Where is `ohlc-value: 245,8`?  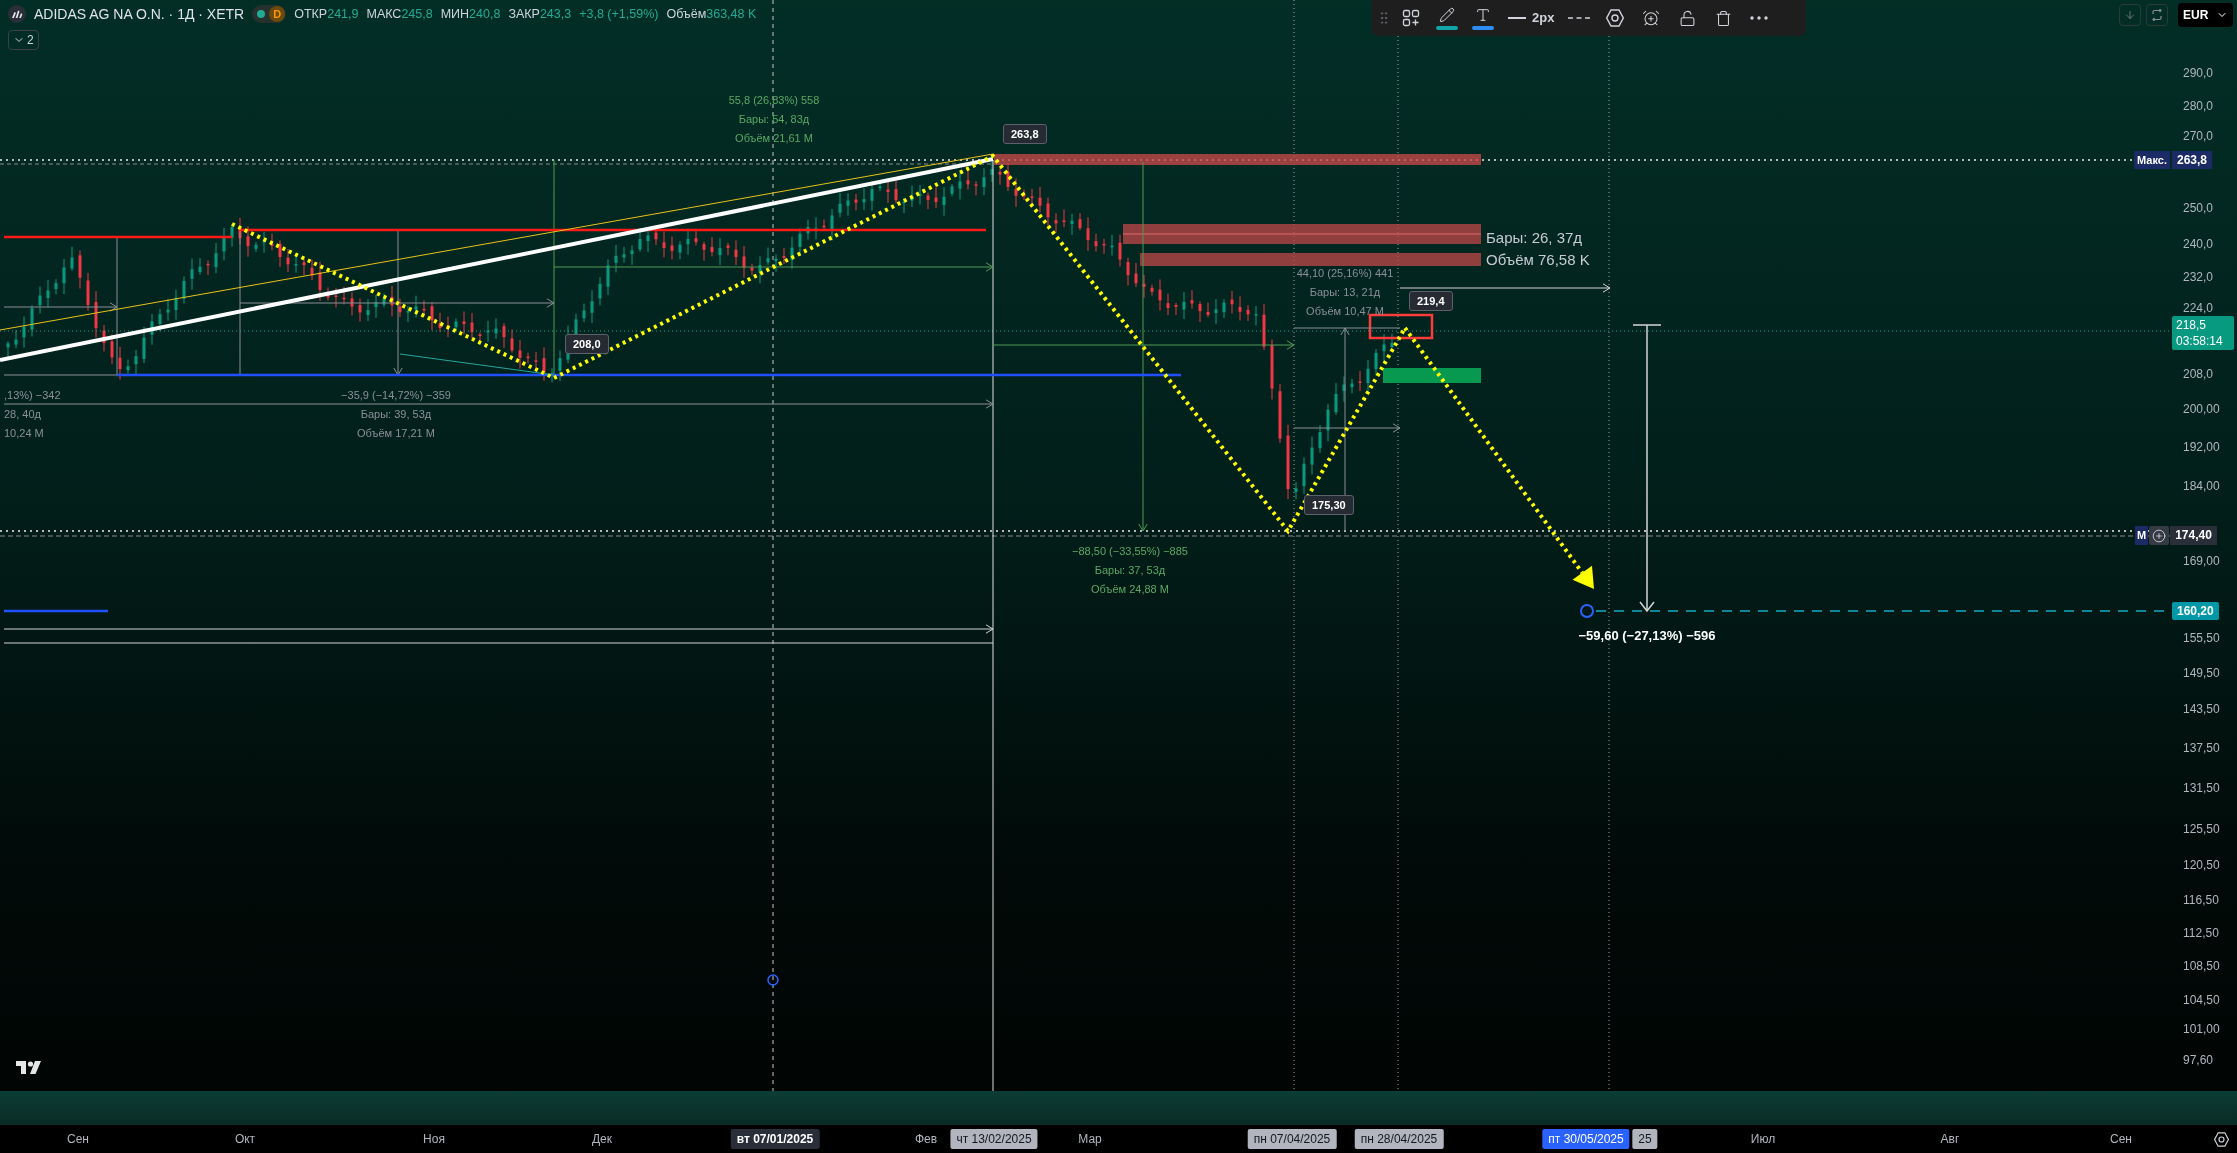 ohlc-value: 245,8 is located at coordinates (417, 14).